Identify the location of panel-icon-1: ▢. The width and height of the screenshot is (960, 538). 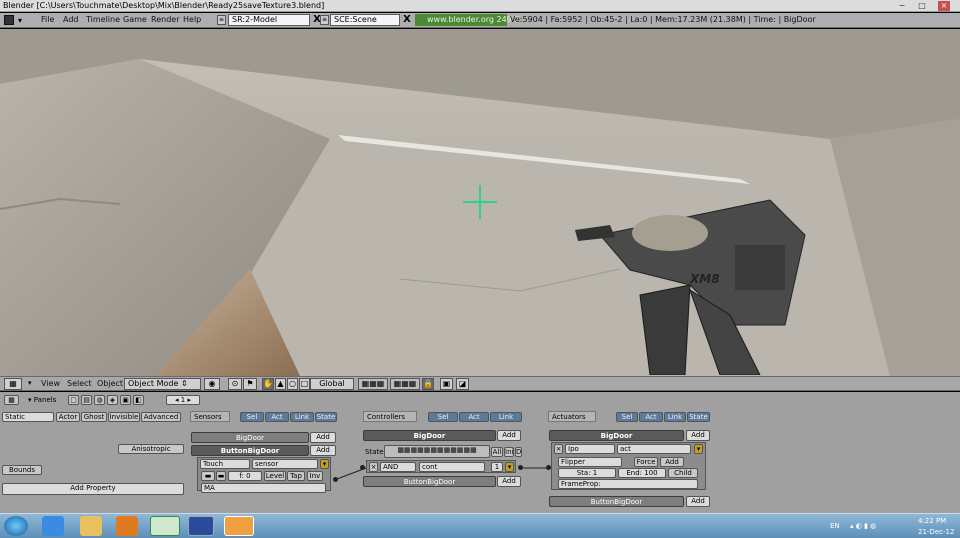
(73, 400).